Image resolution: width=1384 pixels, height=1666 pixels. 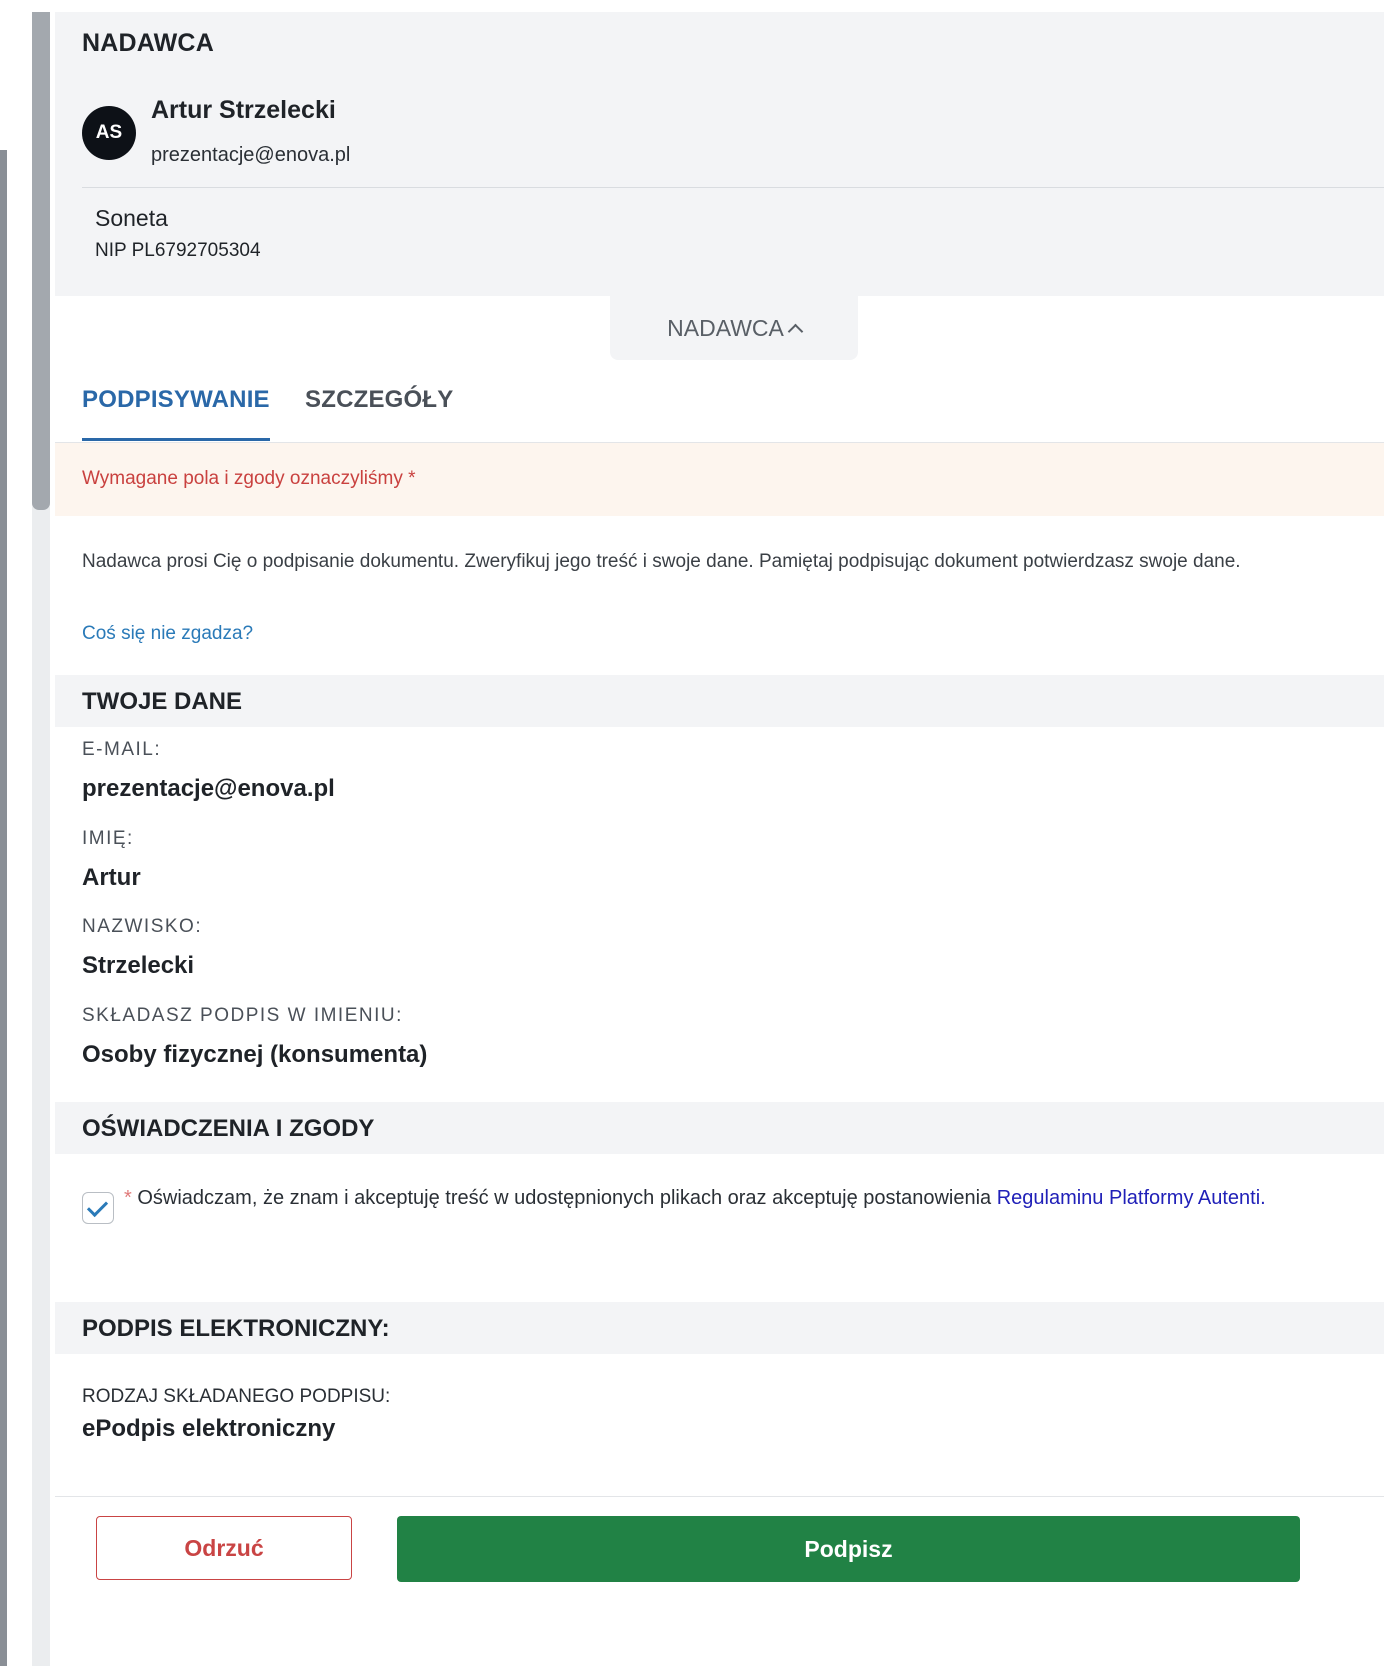 I want to click on sender-collapse-toggle: NADAWCA, so click(x=734, y=328).